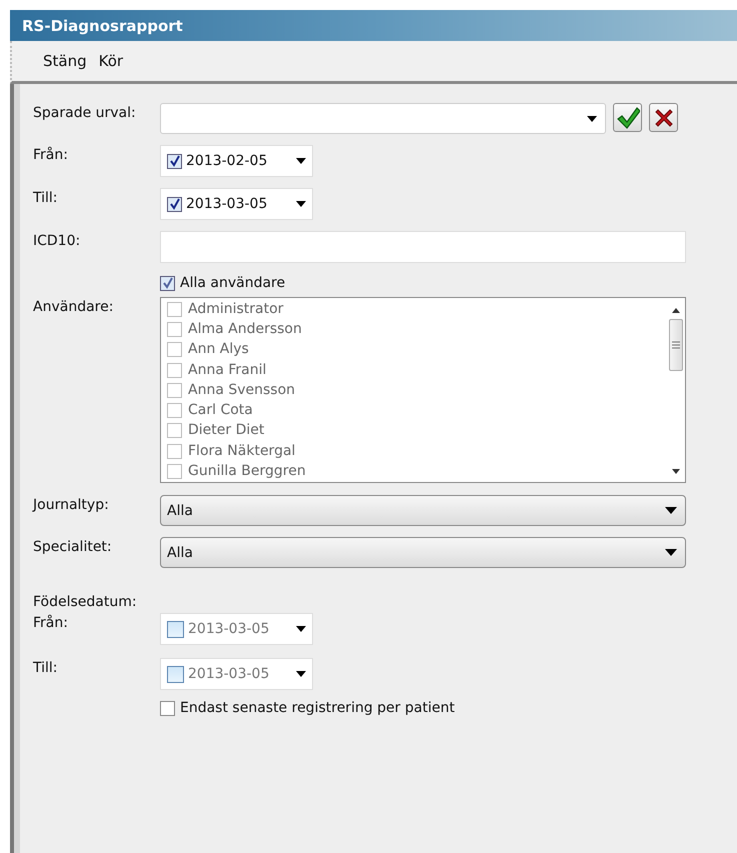 This screenshot has height=853, width=737. I want to click on field-label: Sparade urval:, so click(85, 112).